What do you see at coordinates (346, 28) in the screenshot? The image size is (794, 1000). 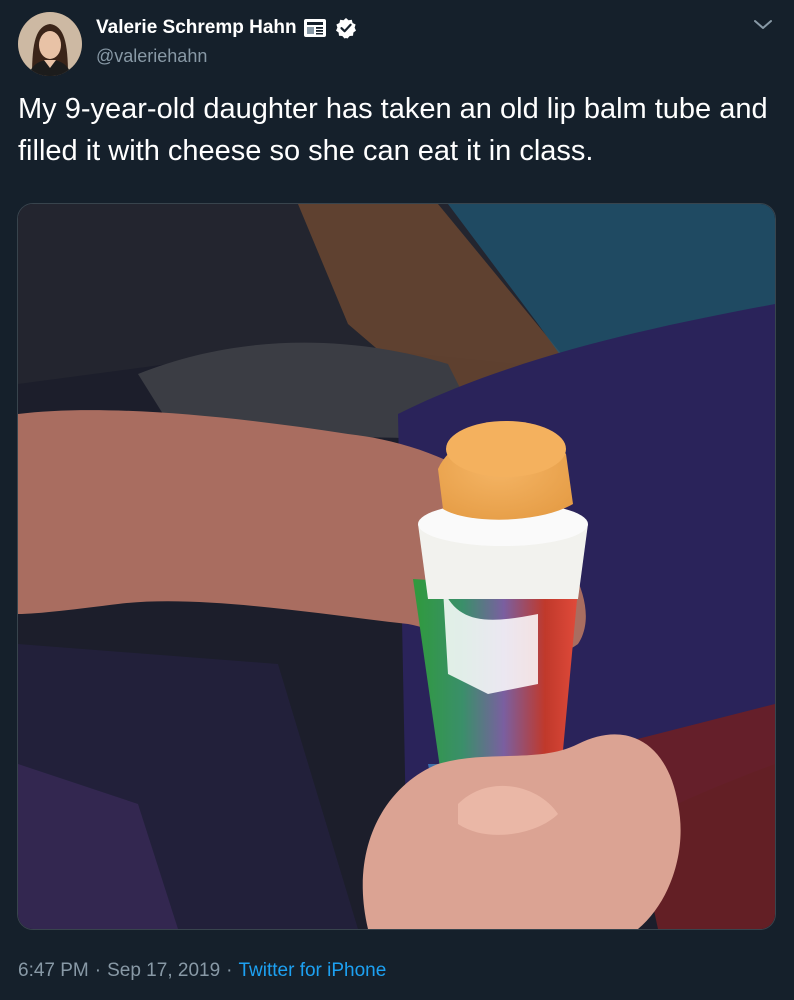 I see `verified-icon` at bounding box center [346, 28].